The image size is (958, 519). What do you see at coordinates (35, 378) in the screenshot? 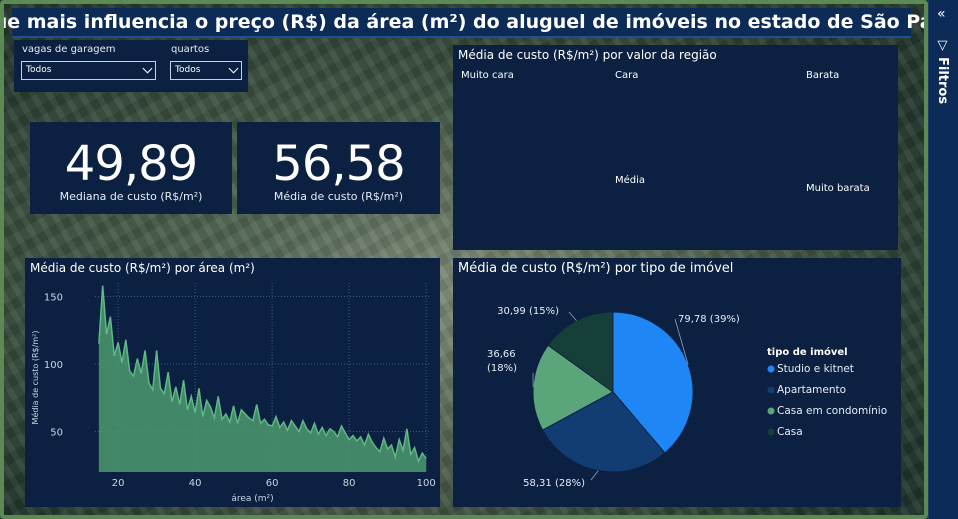
I see `y-axis-label: Média de custo (R$/m²)` at bounding box center [35, 378].